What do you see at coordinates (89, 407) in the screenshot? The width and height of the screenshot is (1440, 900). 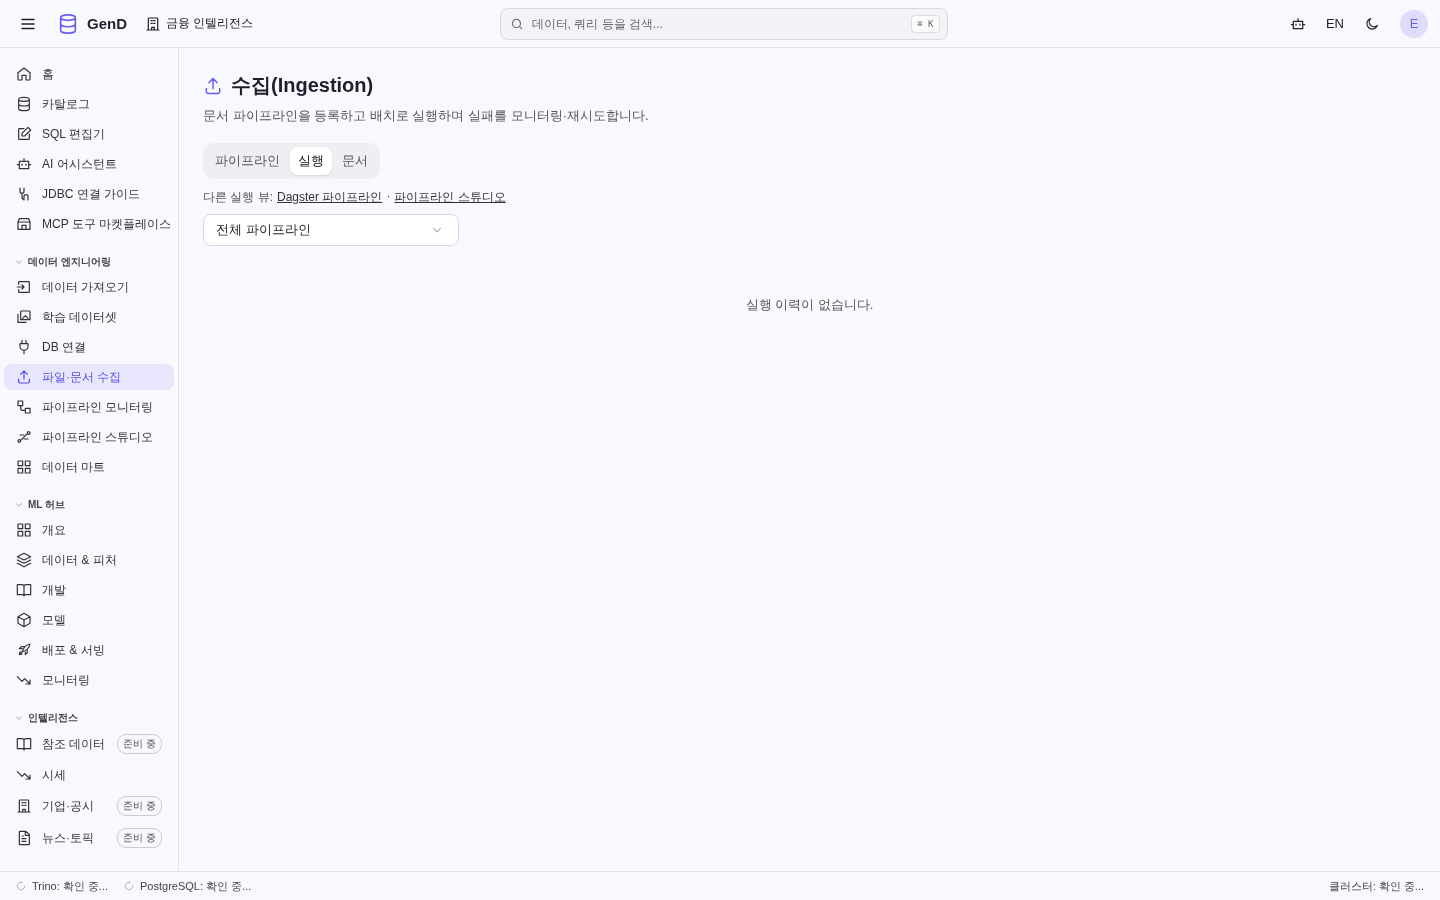 I see `sidebar-item: 파이프라인 모니터링` at bounding box center [89, 407].